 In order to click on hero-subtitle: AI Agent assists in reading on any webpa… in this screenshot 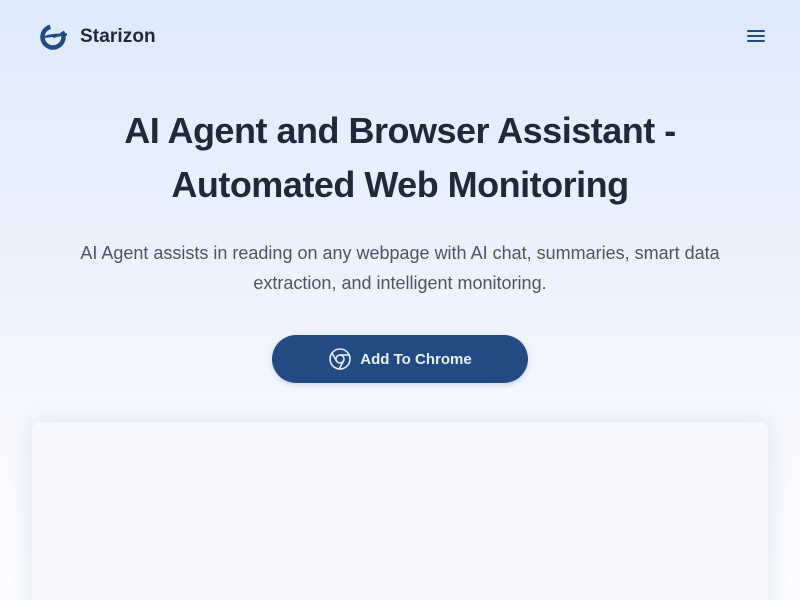, I will do `click(400, 268)`.